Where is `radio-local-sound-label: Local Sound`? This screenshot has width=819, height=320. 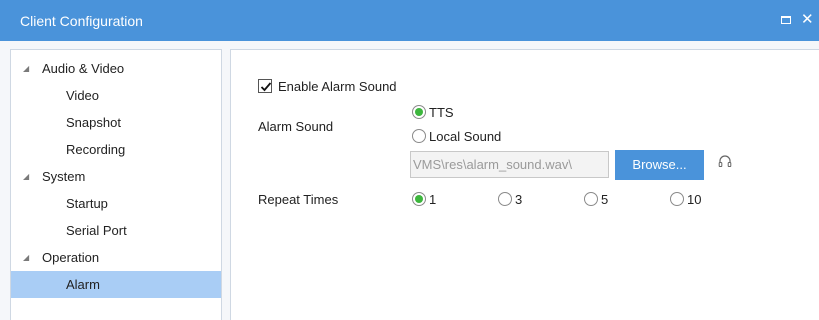 radio-local-sound-label: Local Sound is located at coordinates (465, 136).